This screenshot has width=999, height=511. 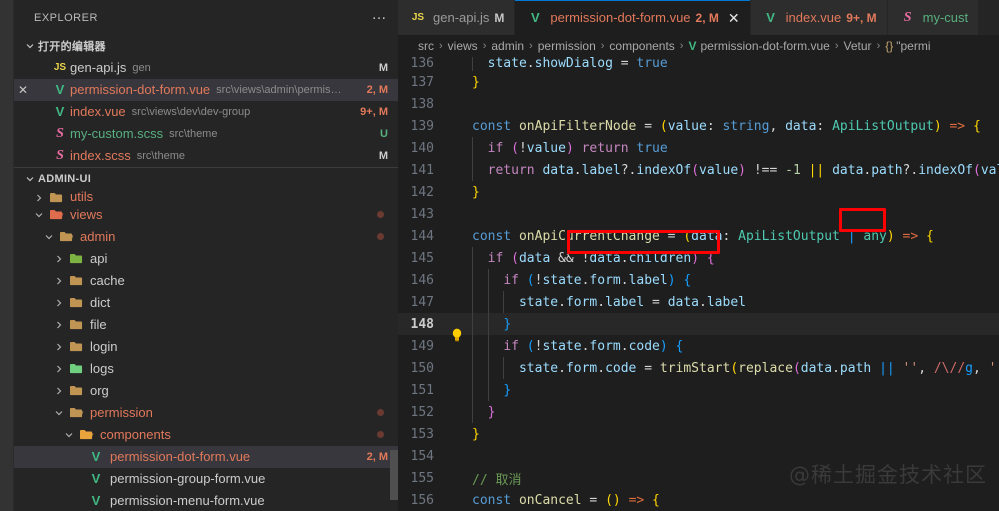 I want to click on code-token: true, so click(x=652, y=64).